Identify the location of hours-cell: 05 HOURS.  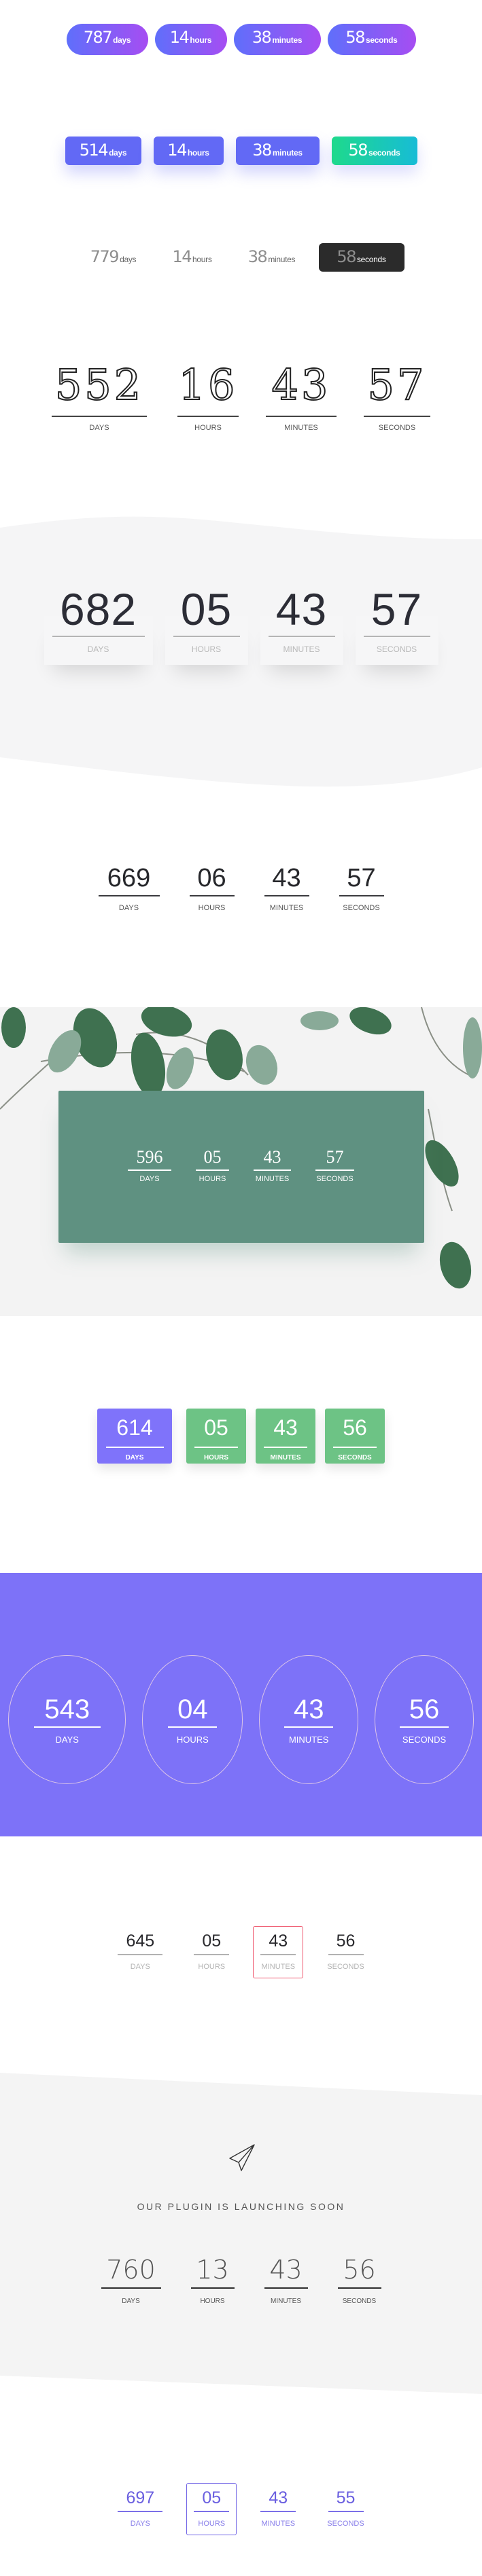
(212, 1952).